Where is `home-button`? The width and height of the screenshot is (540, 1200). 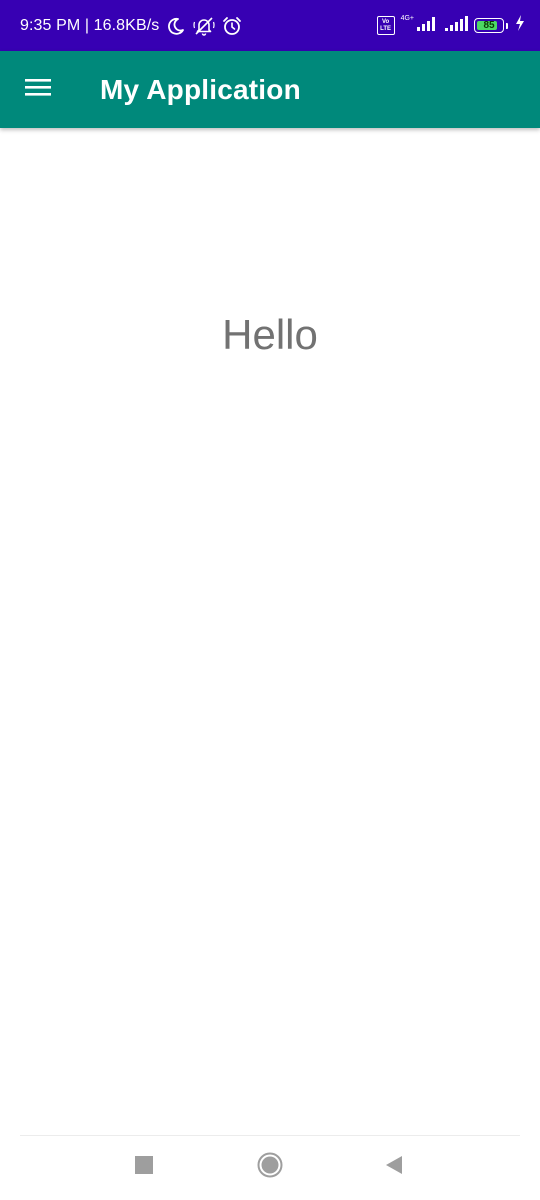
home-button is located at coordinates (270, 1167).